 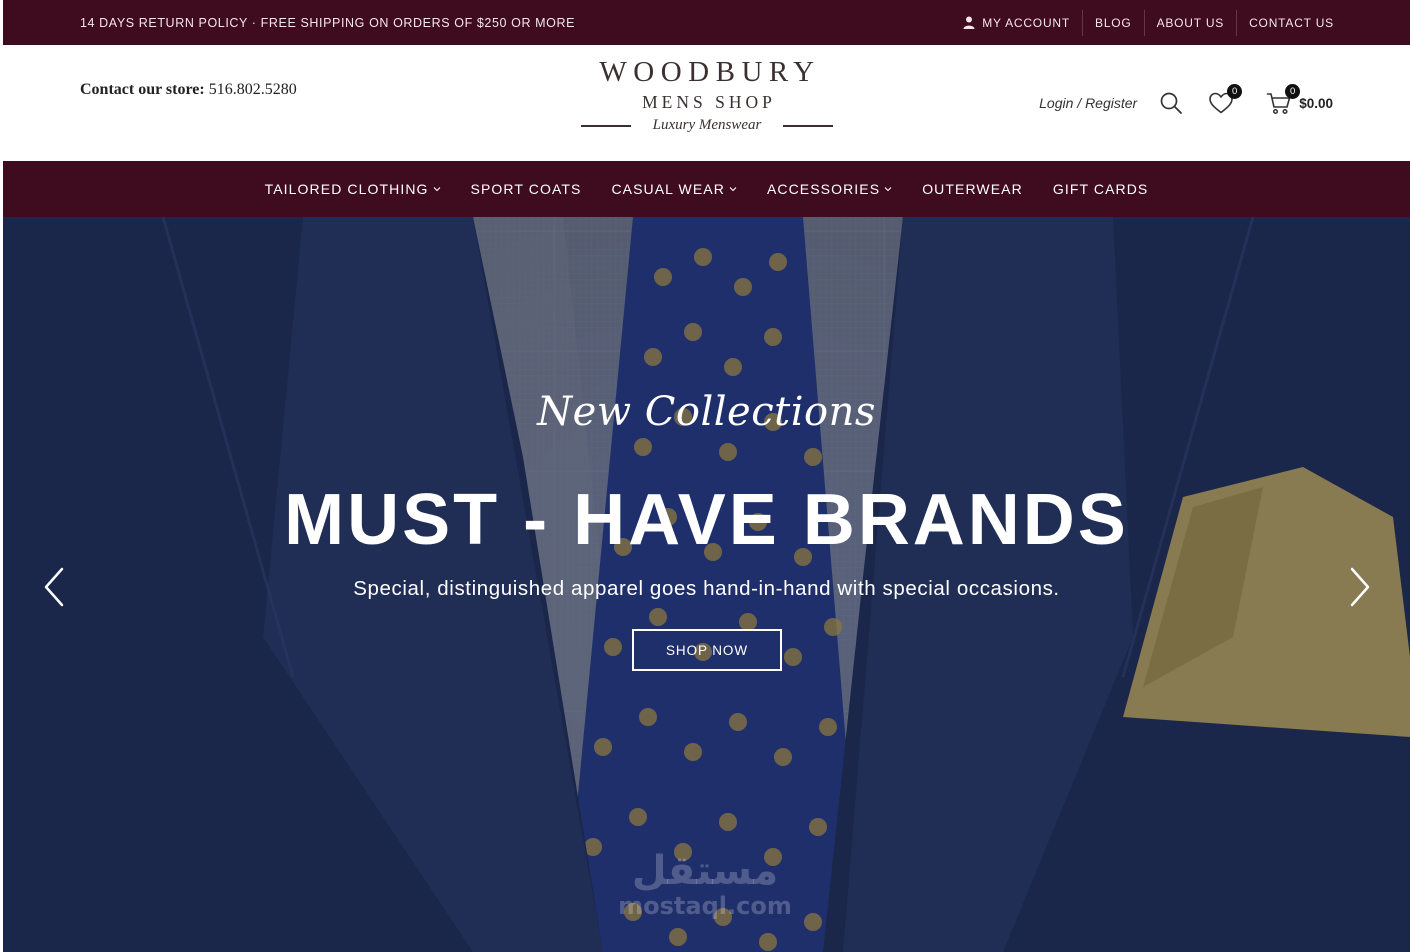 What do you see at coordinates (705, 871) in the screenshot?
I see `watermark-arabic: مستقل` at bounding box center [705, 871].